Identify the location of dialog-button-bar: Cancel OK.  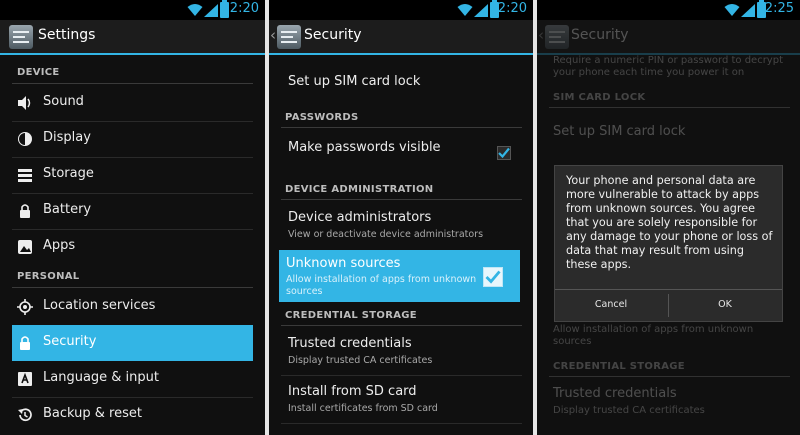
(668, 305).